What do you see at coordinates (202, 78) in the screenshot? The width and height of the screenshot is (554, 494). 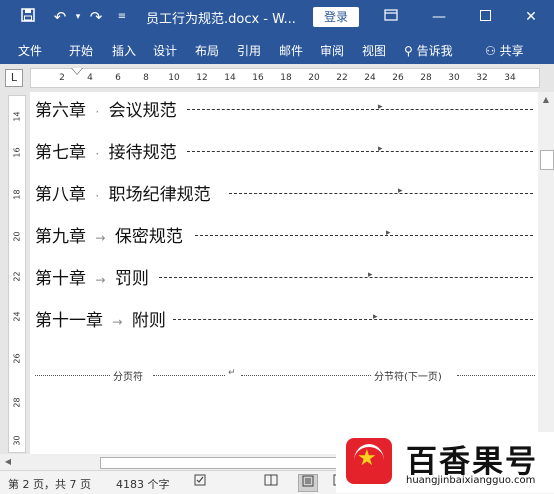 I see `ruler-tick: 12` at bounding box center [202, 78].